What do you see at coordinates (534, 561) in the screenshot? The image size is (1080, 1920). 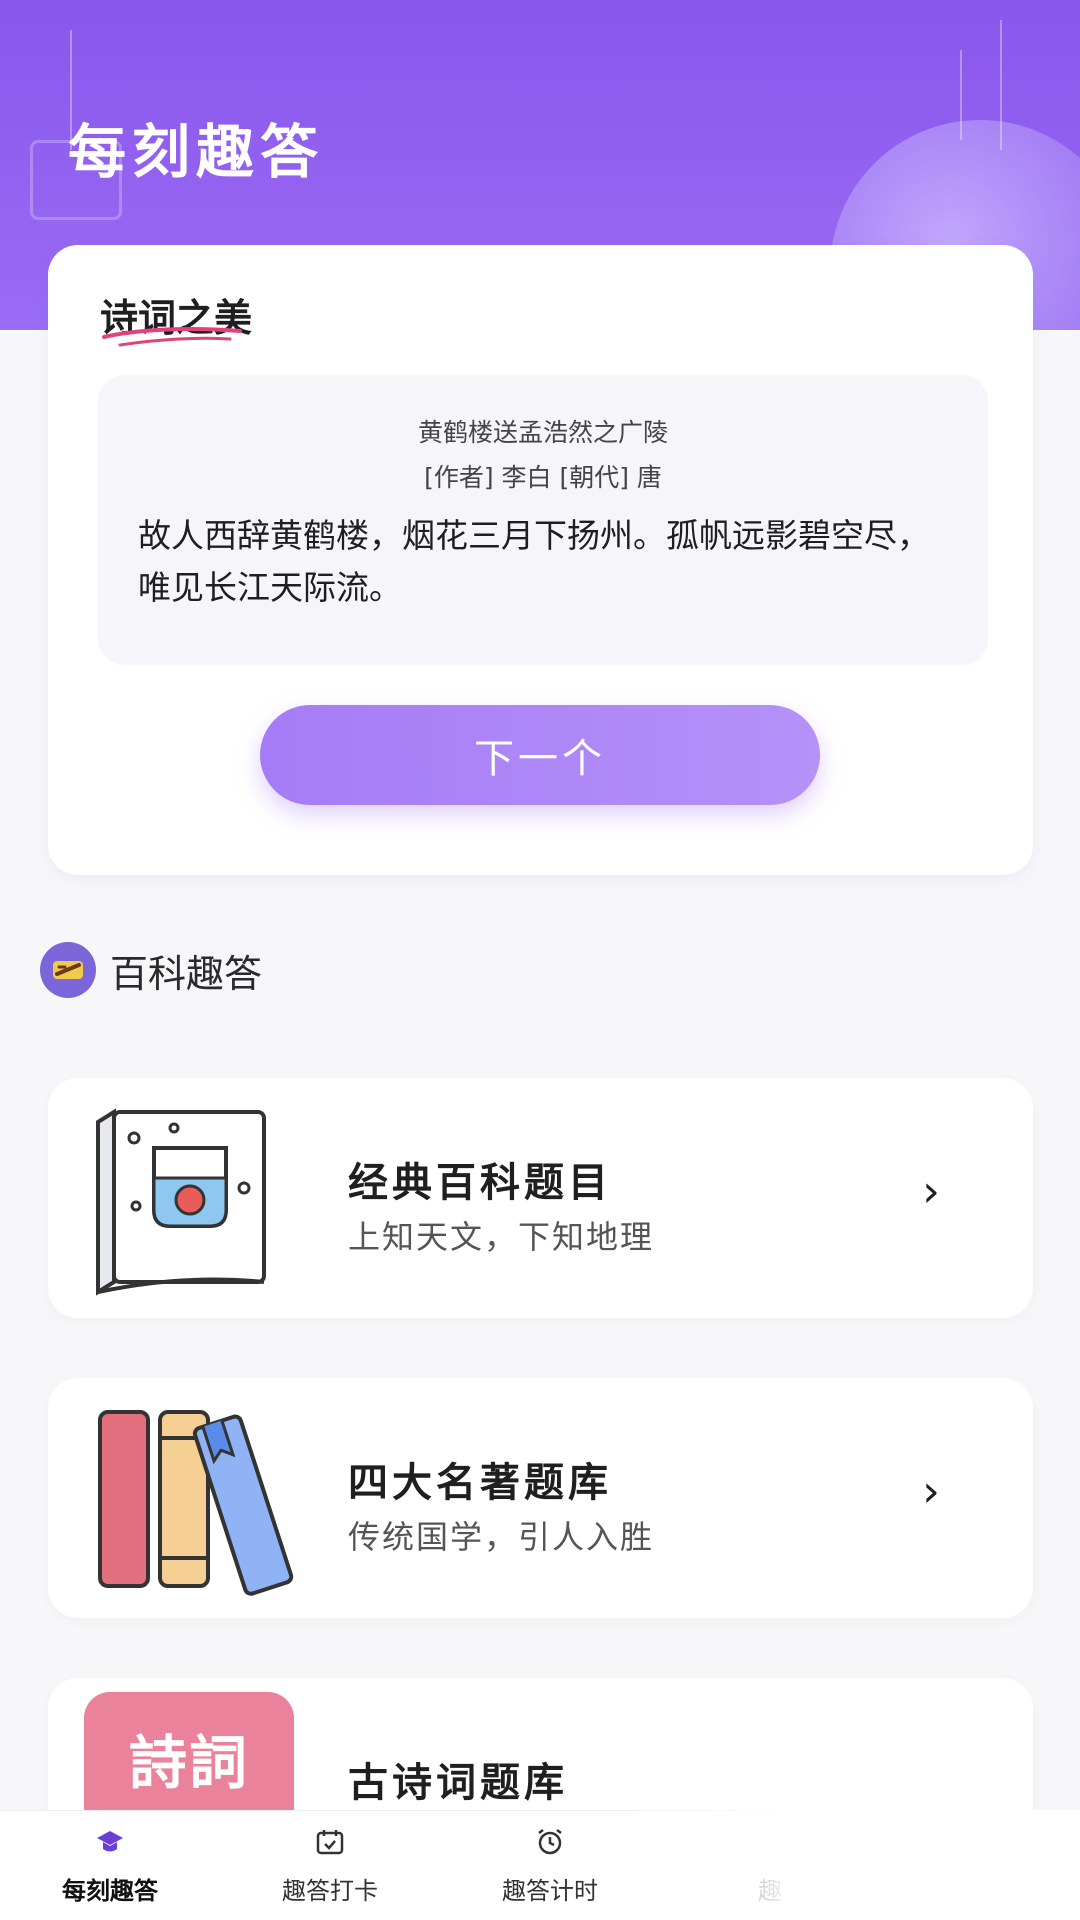 I see `poem-text: 故人西辞黄鹤楼，烟花三月下扬州。孤帆远影碧空尽，唯见长江天际流。` at bounding box center [534, 561].